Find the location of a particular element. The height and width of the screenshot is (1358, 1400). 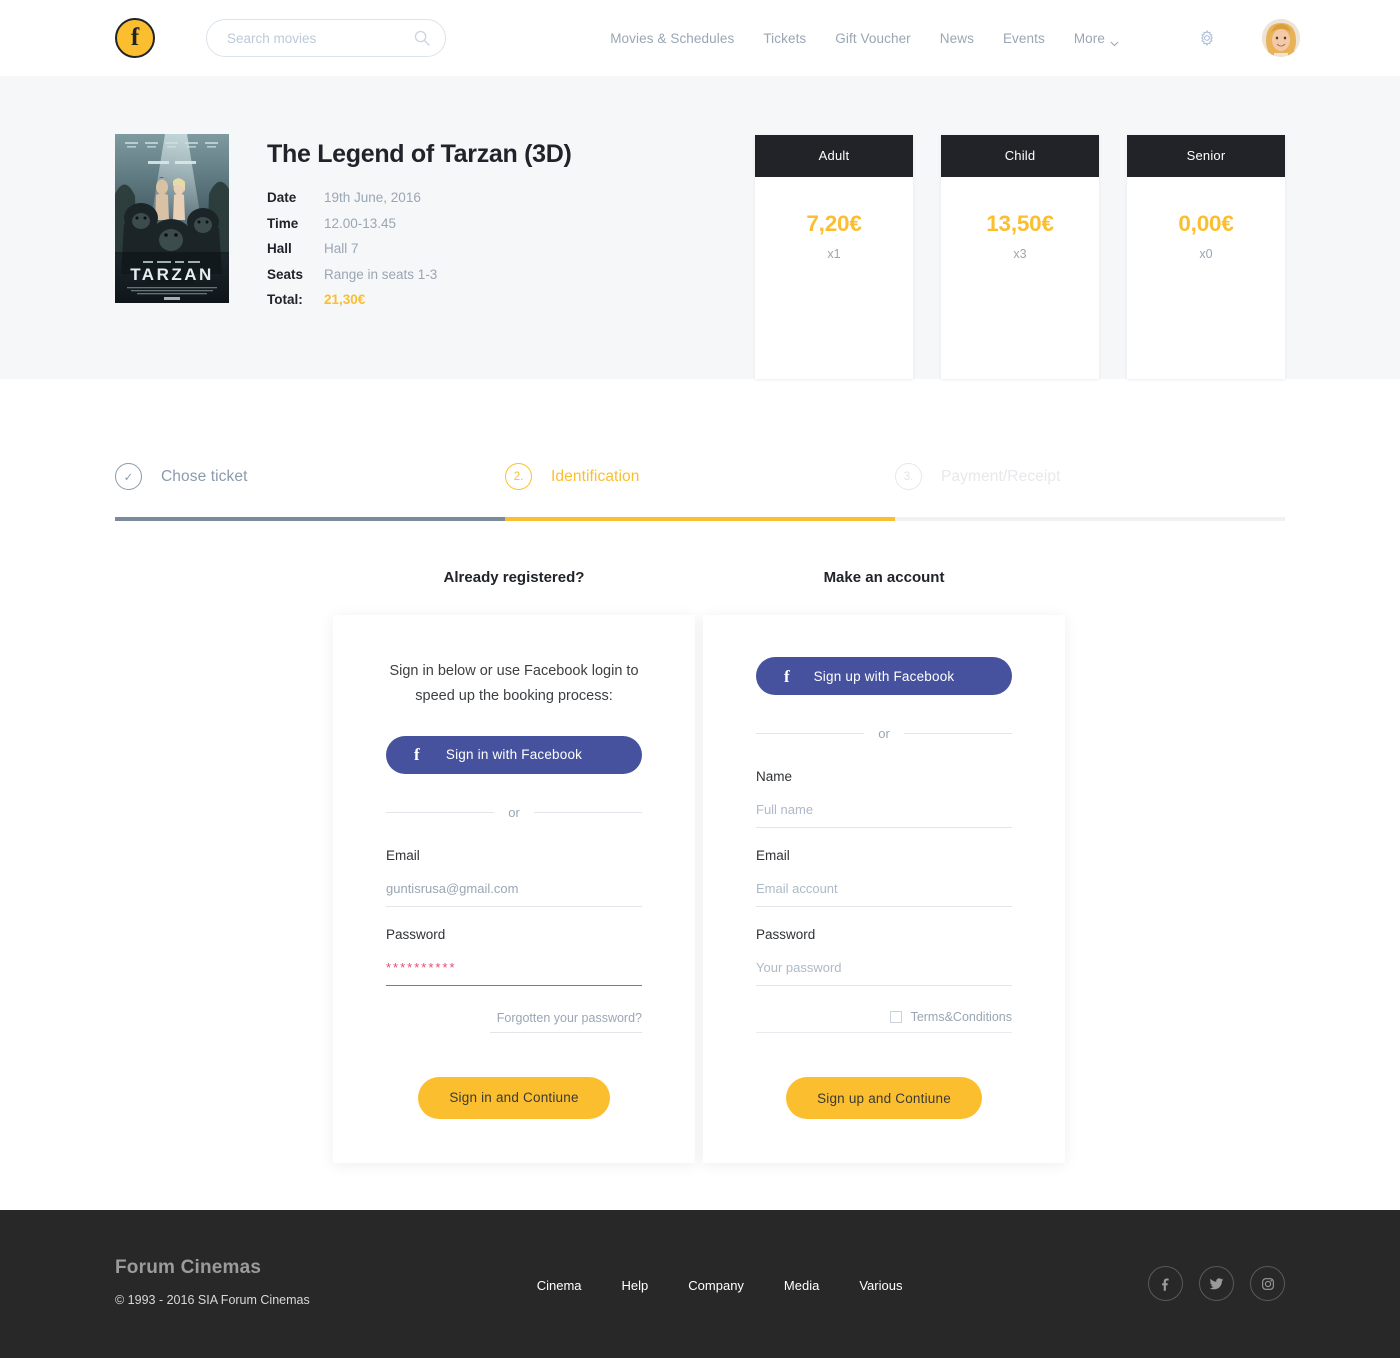

detail-label: Hall is located at coordinates (279, 248).